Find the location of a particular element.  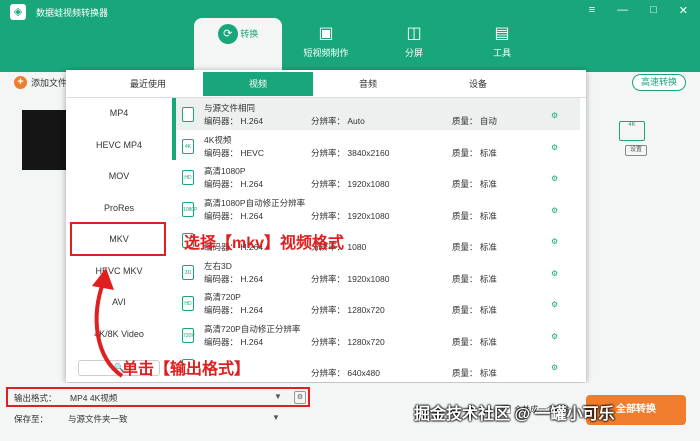

preset-quality: 质量： 自动 is located at coordinates (474, 121).